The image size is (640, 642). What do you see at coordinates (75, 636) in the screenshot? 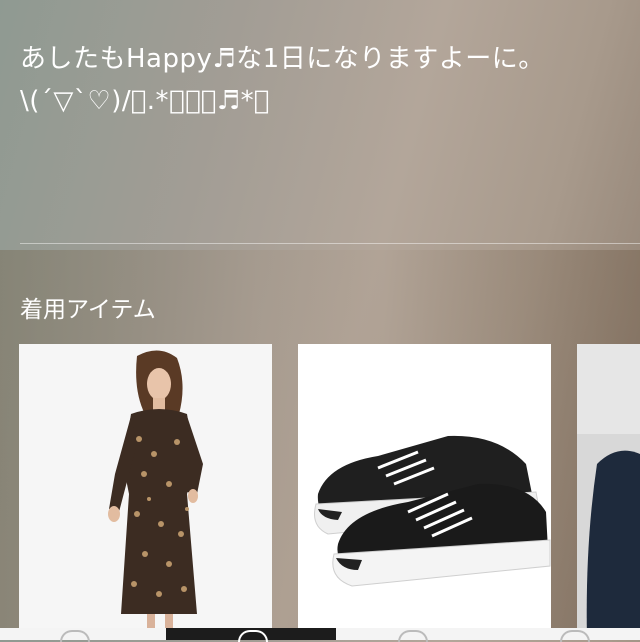
I see `home-icon` at bounding box center [75, 636].